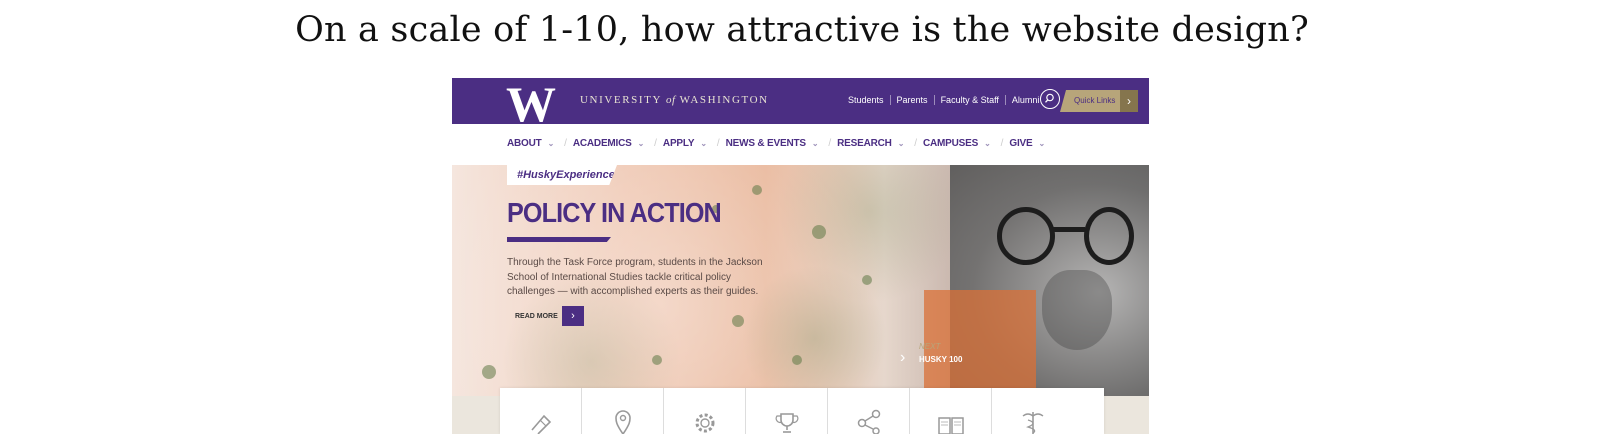  I want to click on icon-bar, so click(802, 411).